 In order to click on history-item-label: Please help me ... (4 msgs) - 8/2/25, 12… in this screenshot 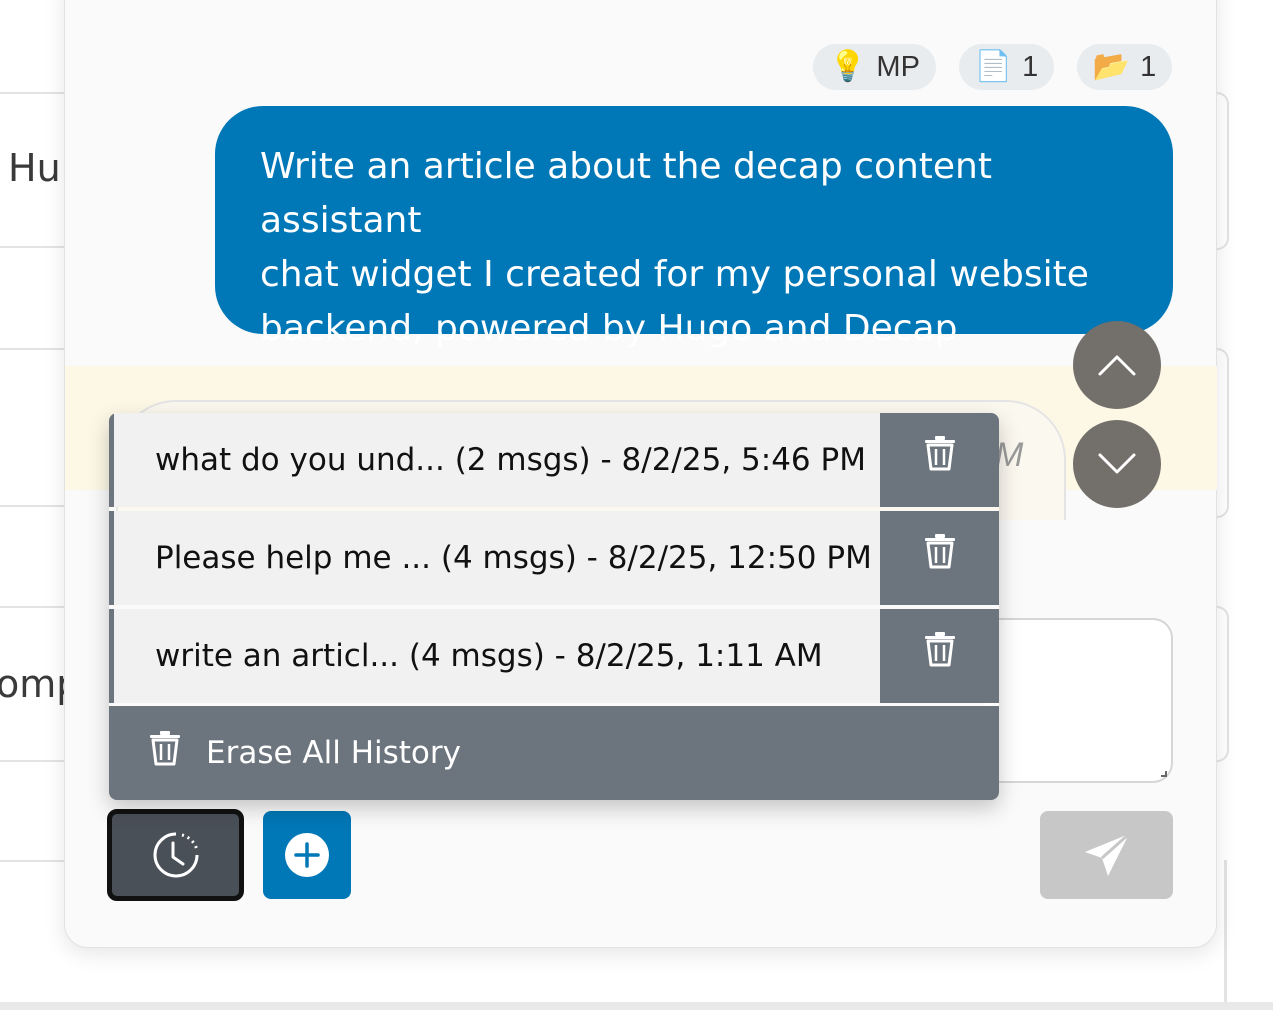, I will do `click(513, 558)`.